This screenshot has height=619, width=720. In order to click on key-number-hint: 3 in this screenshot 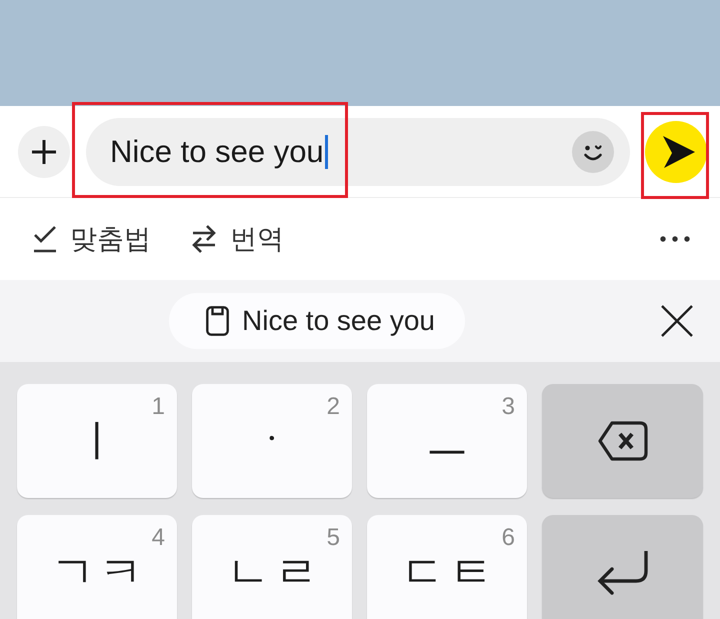, I will do `click(508, 407)`.